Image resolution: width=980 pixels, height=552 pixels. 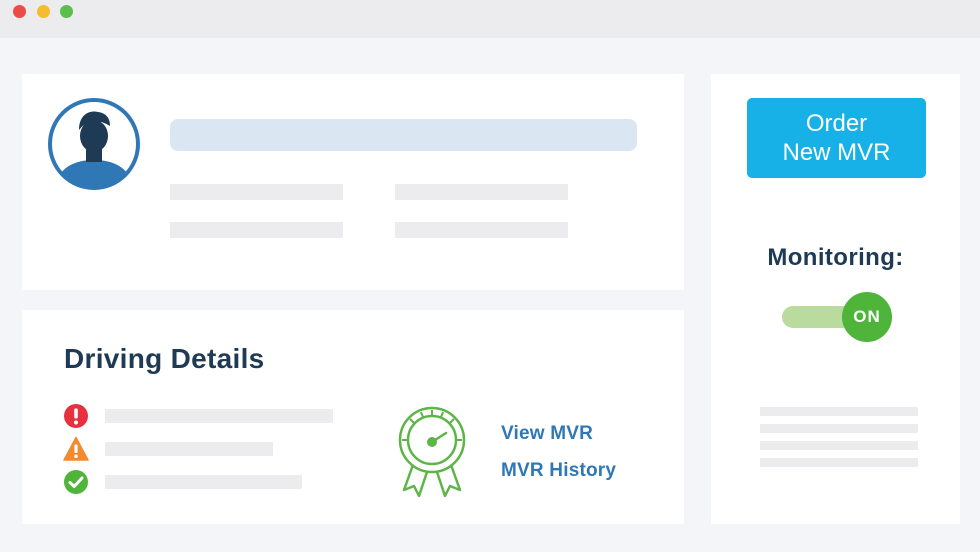 I want to click on order-button-line1: Order, so click(x=836, y=123).